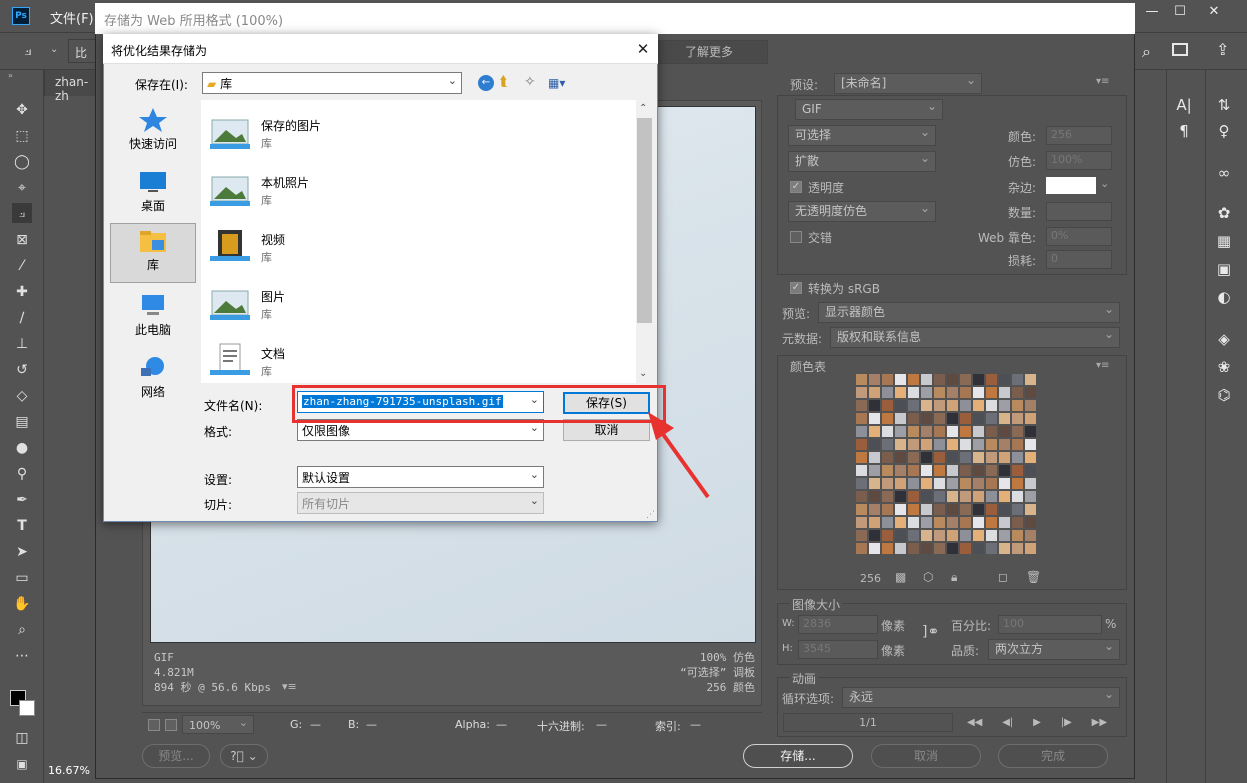  Describe the element at coordinates (22, 136) in the screenshot. I see `marquee-tool-icon: ⬚` at that location.